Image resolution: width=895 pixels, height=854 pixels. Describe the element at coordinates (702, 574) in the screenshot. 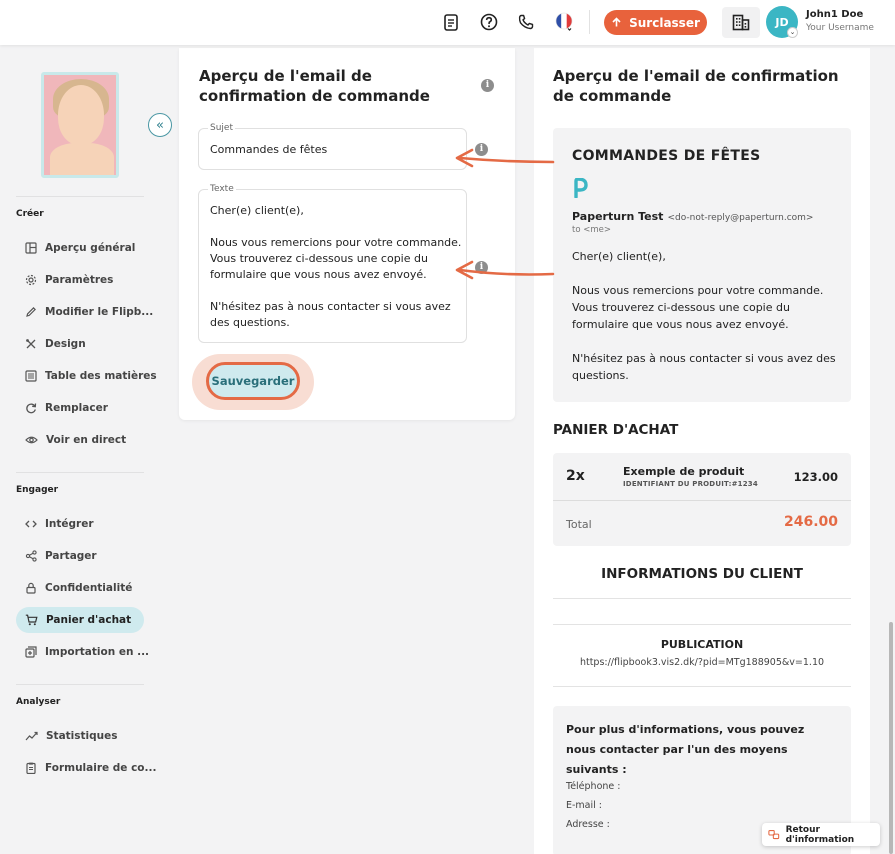

I see `client-info-title: INFORMATIONS DU CLIENT` at that location.